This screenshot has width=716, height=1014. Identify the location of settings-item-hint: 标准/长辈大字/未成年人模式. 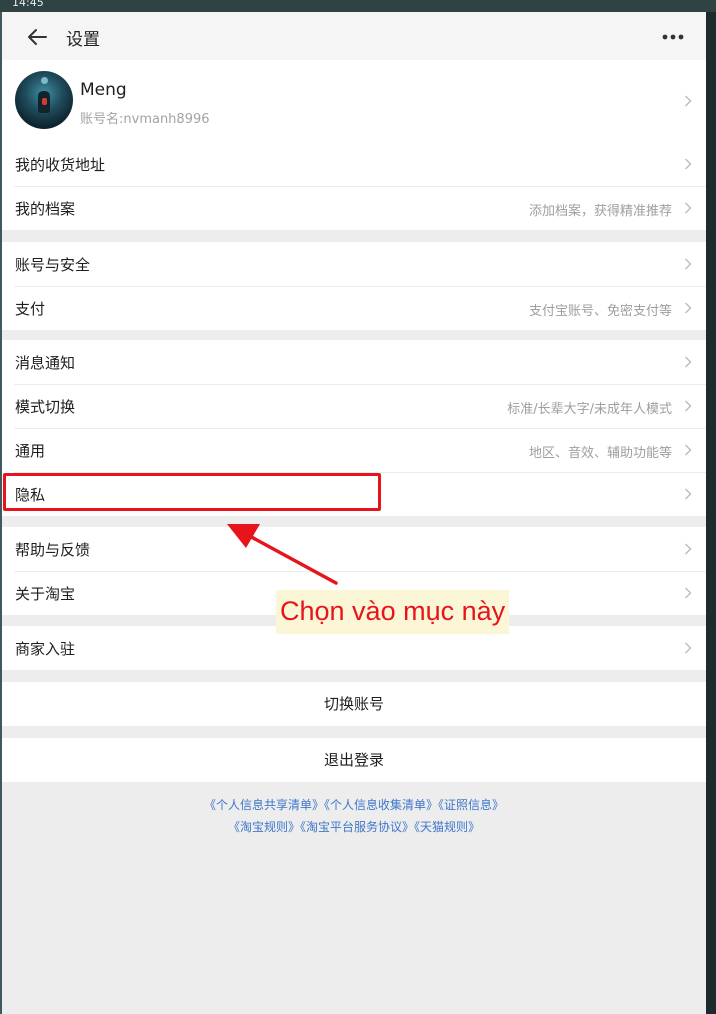
(589, 409).